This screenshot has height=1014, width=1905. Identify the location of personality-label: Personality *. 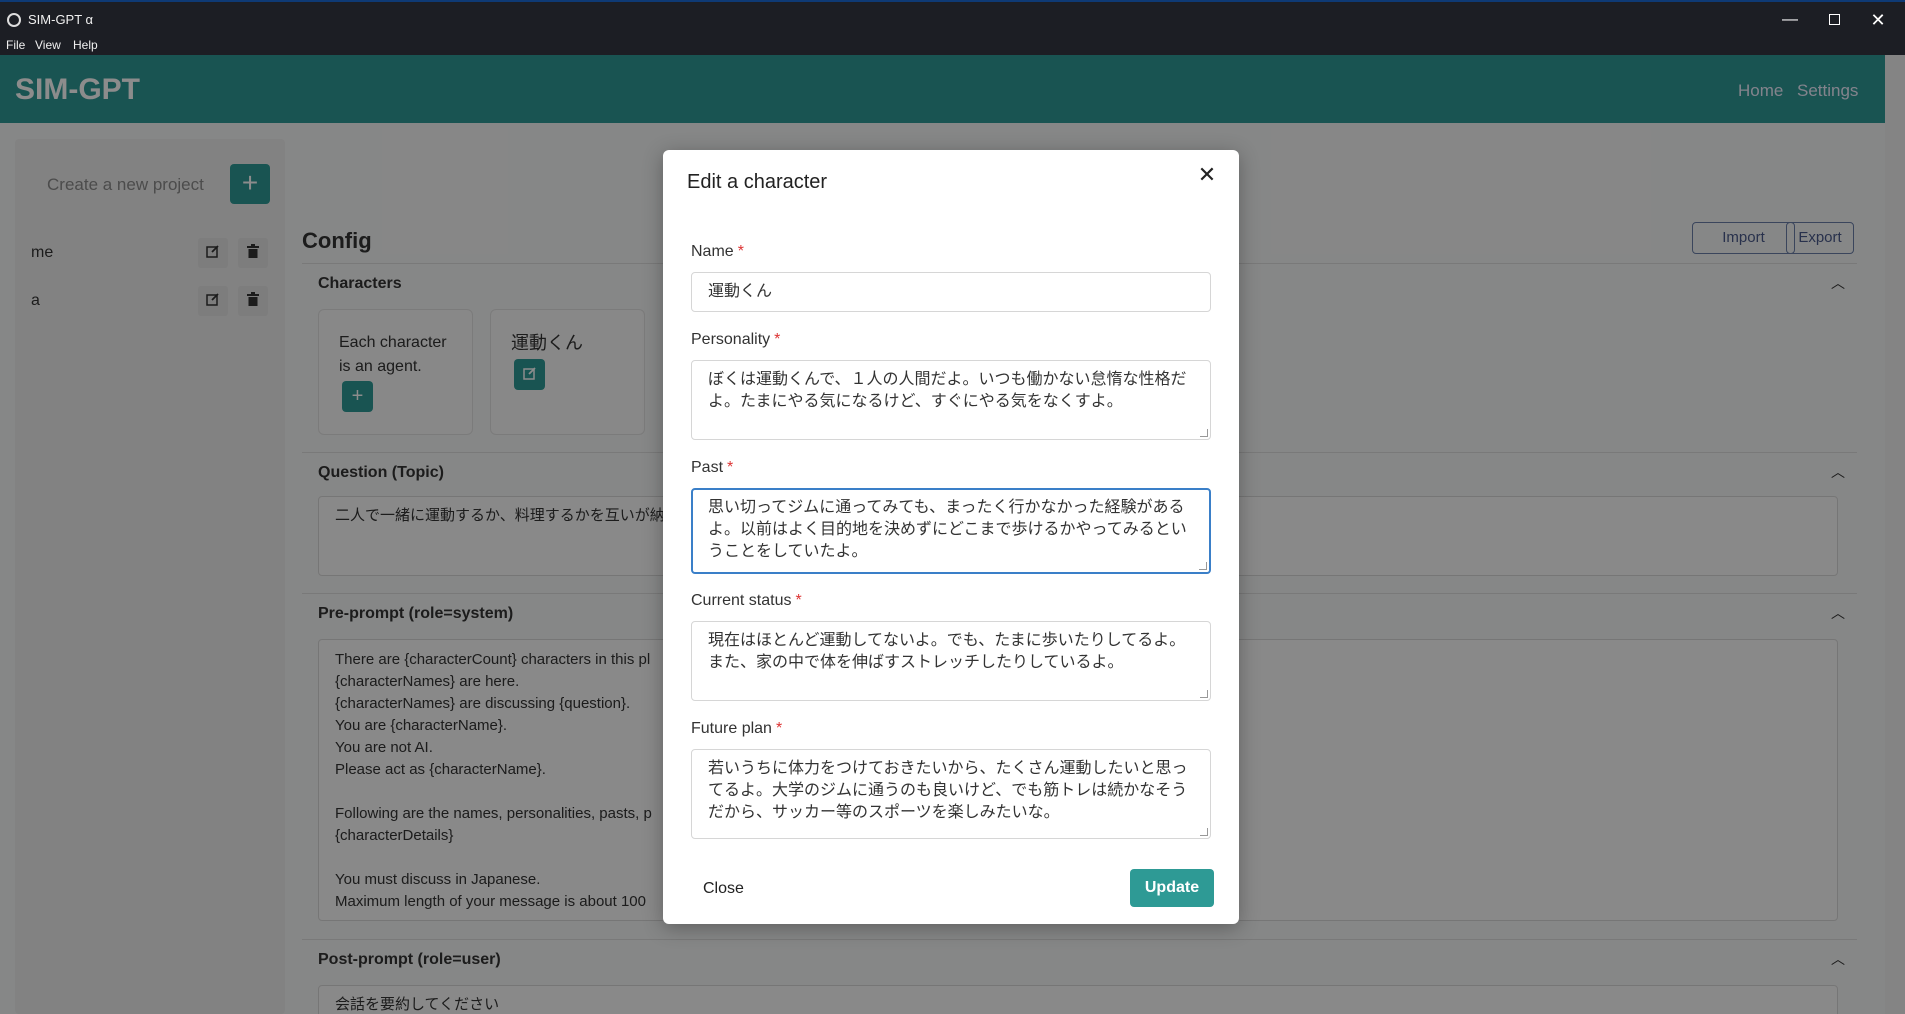
(735, 340).